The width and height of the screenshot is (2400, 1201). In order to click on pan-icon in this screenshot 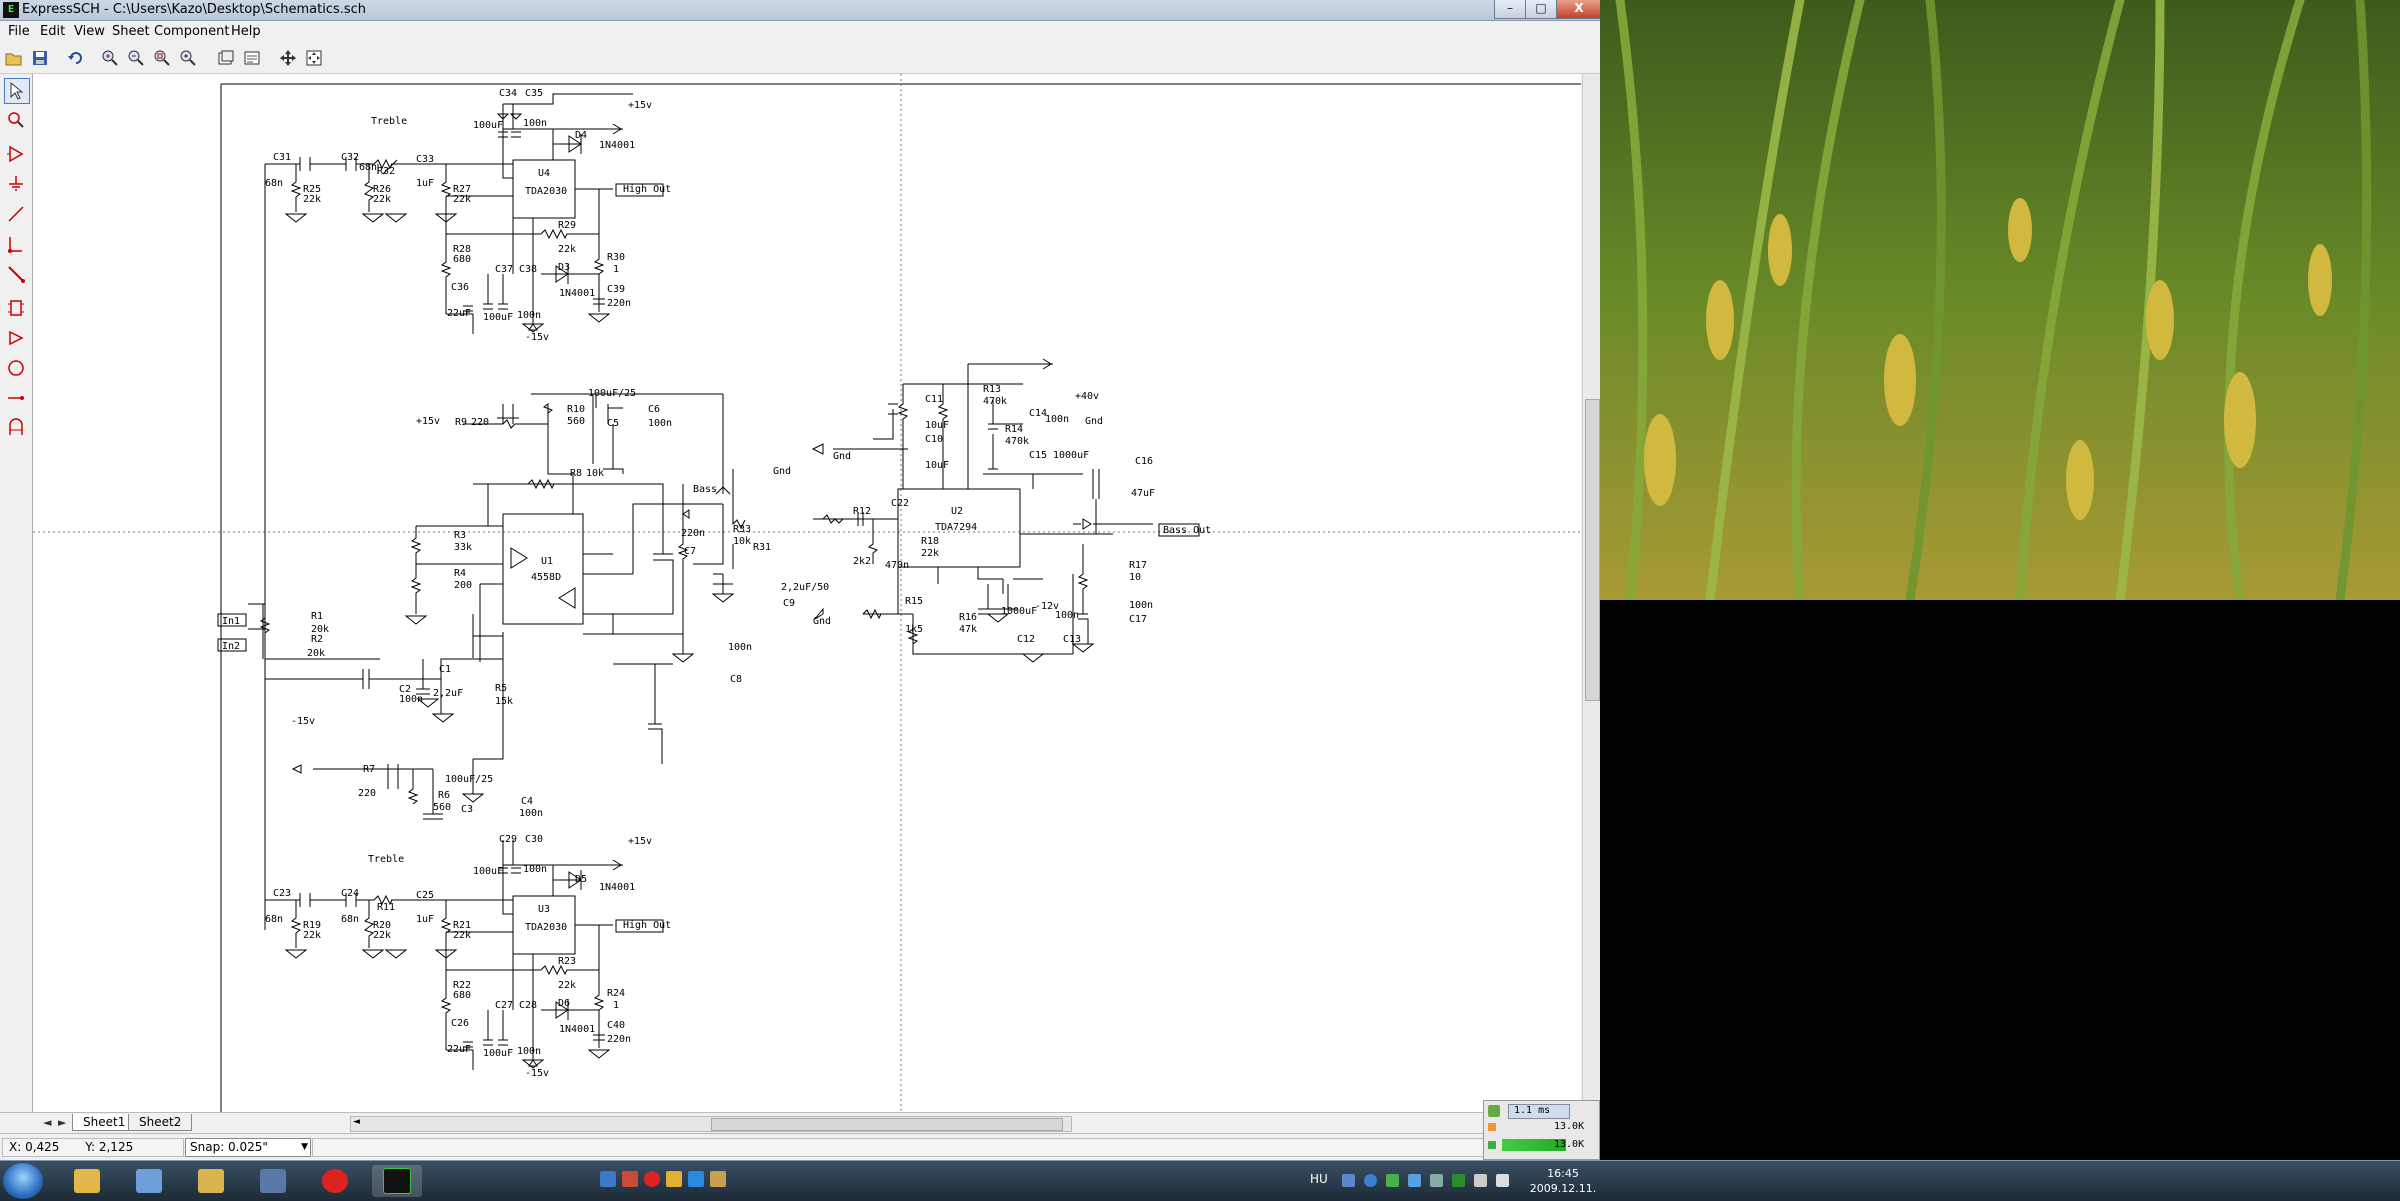, I will do `click(314, 58)`.